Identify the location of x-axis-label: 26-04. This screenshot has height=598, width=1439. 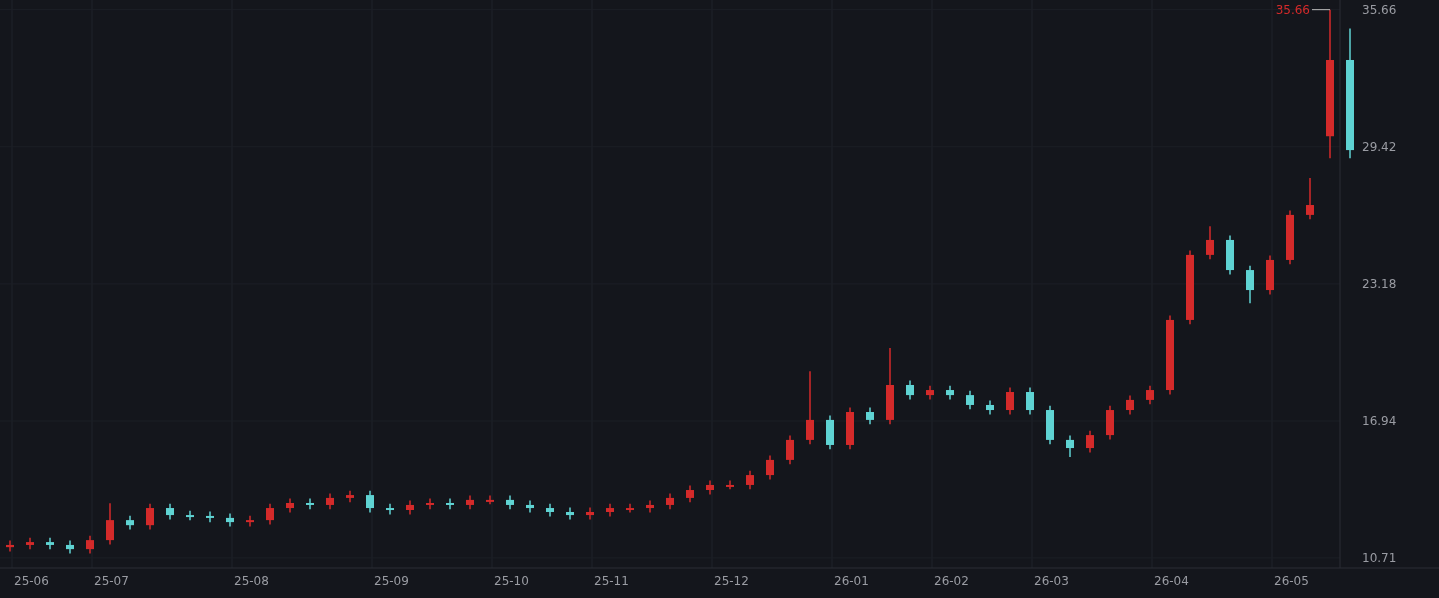
(1171, 581).